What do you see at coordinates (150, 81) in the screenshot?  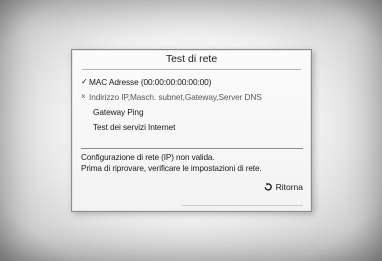 I see `test-label: MAC Adresse (00:00:00:00:00:00)` at bounding box center [150, 81].